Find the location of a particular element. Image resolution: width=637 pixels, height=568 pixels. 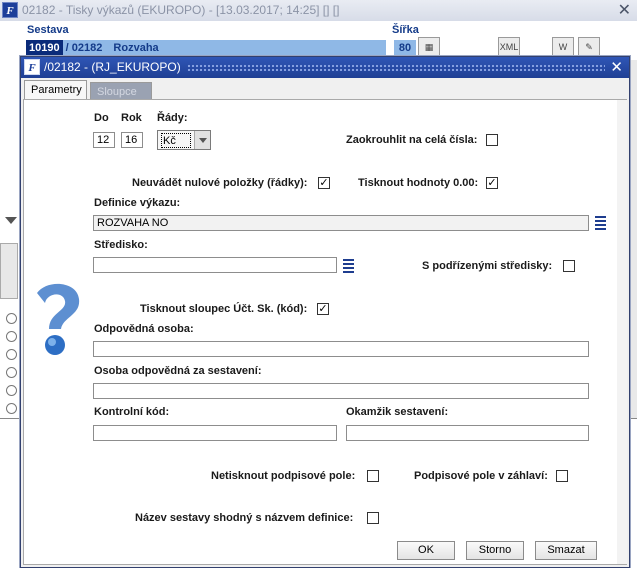

stredisko-list-icon is located at coordinates (348, 265).